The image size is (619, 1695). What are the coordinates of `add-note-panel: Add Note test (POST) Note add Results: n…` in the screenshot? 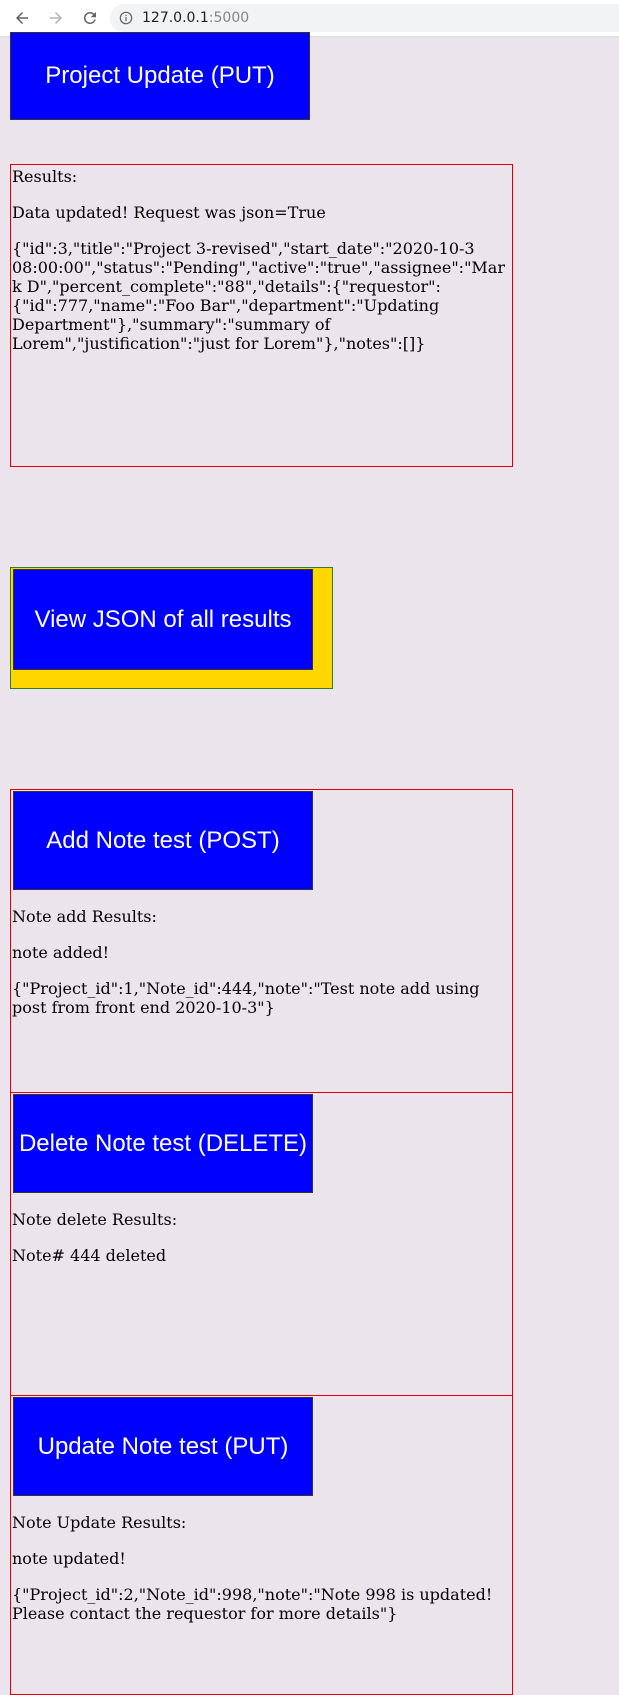 It's located at (261, 941).